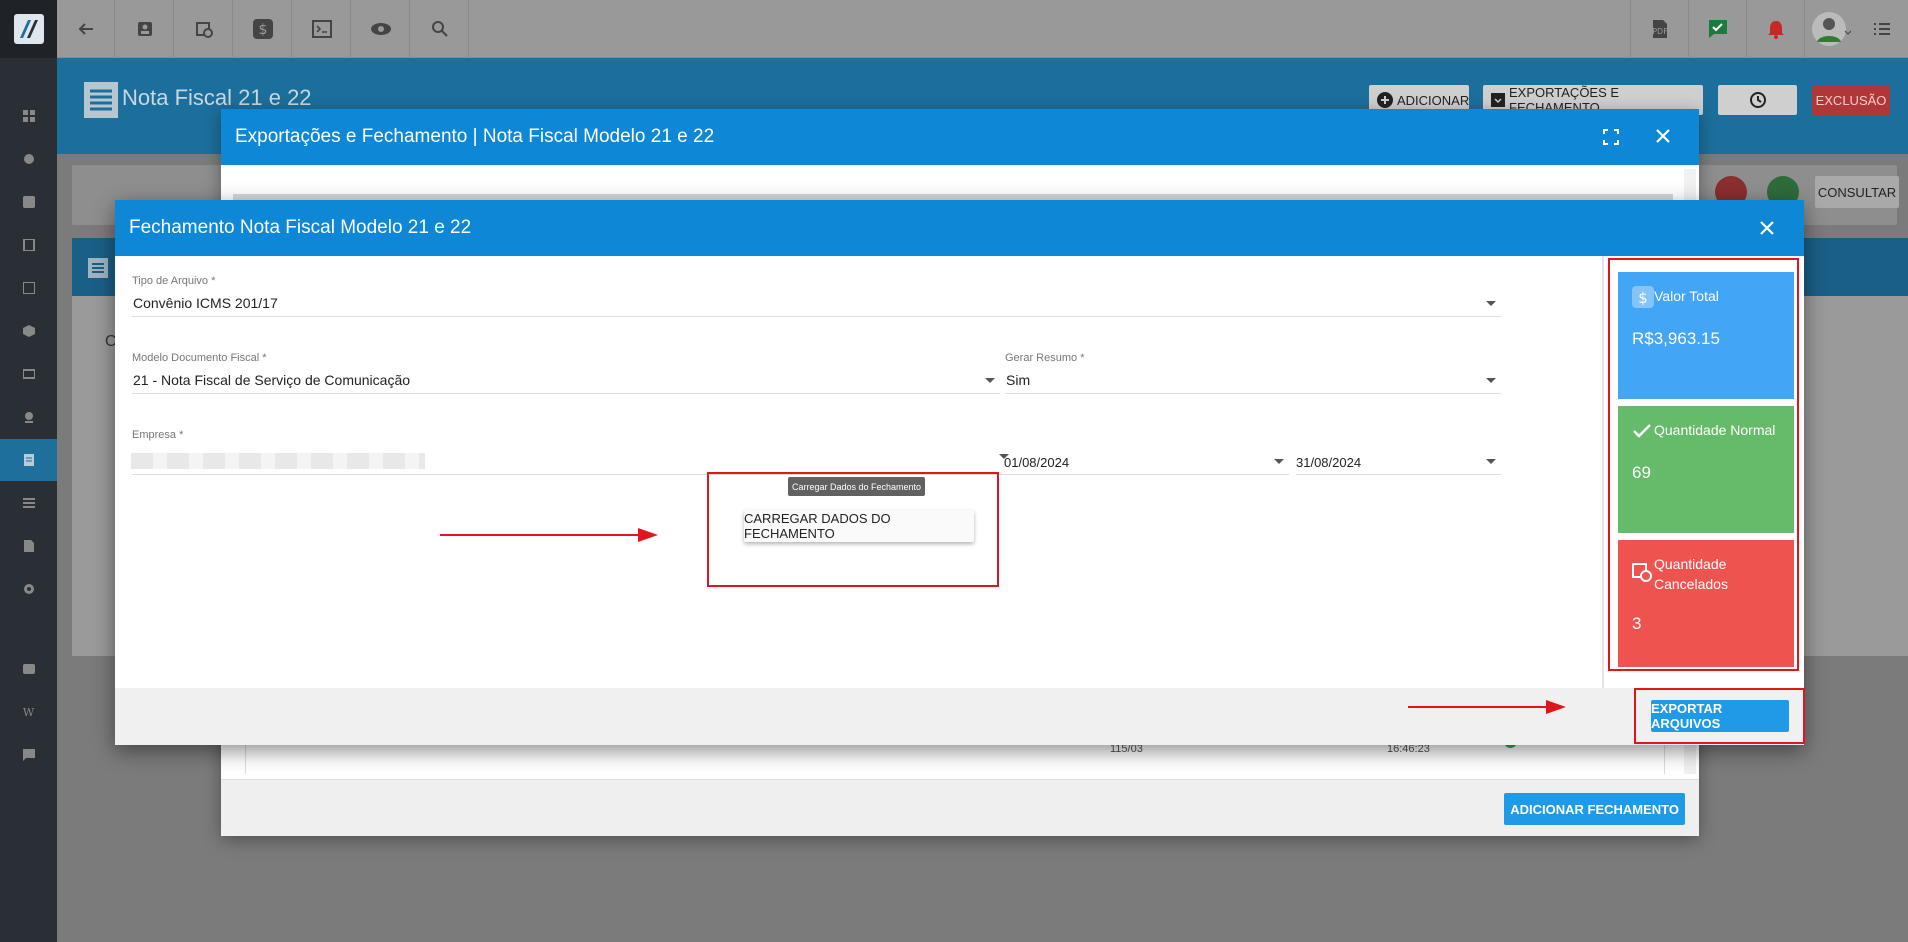 This screenshot has width=1908, height=942. What do you see at coordinates (1146, 460) in the screenshot?
I see `data-inicio-field: 01/08/2024` at bounding box center [1146, 460].